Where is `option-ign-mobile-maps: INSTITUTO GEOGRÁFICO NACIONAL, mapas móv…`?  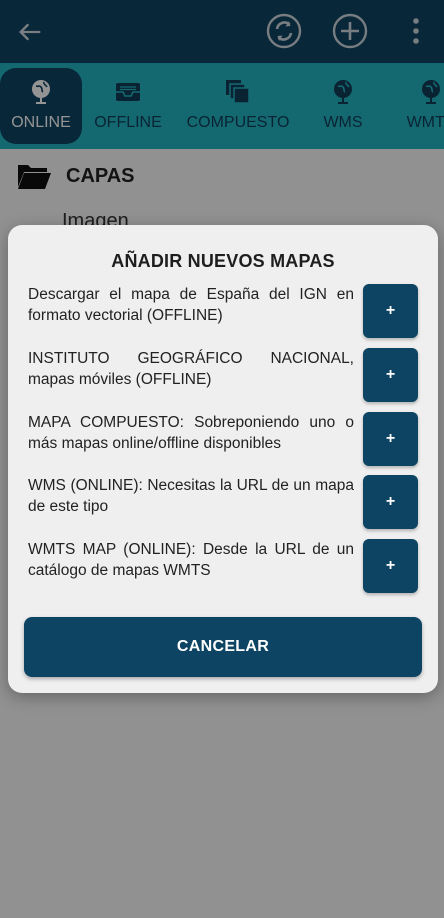 option-ign-mobile-maps: INSTITUTO GEOGRÁFICO NACIONAL, mapas móv… is located at coordinates (223, 375).